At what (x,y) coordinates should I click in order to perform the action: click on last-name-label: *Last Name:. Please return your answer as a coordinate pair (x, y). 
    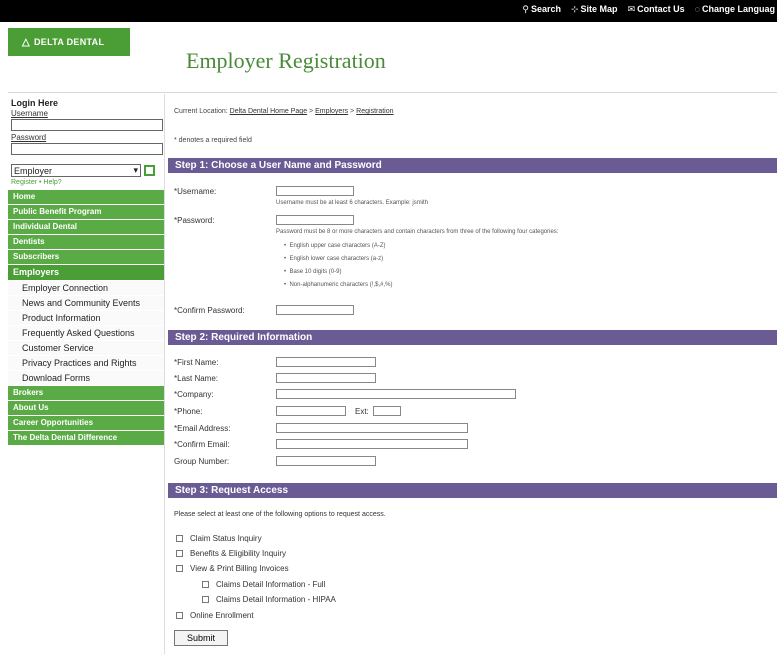
    Looking at the image, I should click on (196, 378).